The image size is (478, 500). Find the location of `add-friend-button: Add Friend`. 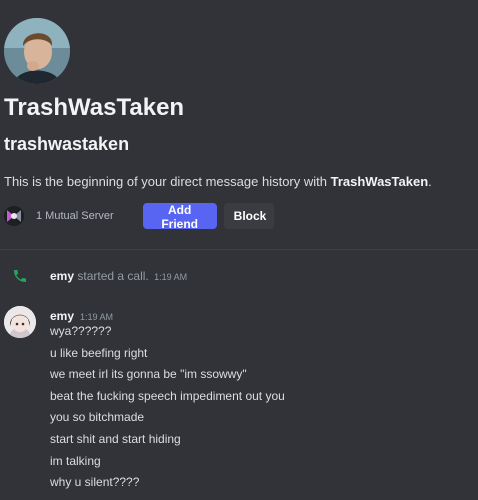

add-friend-button: Add Friend is located at coordinates (179, 217).